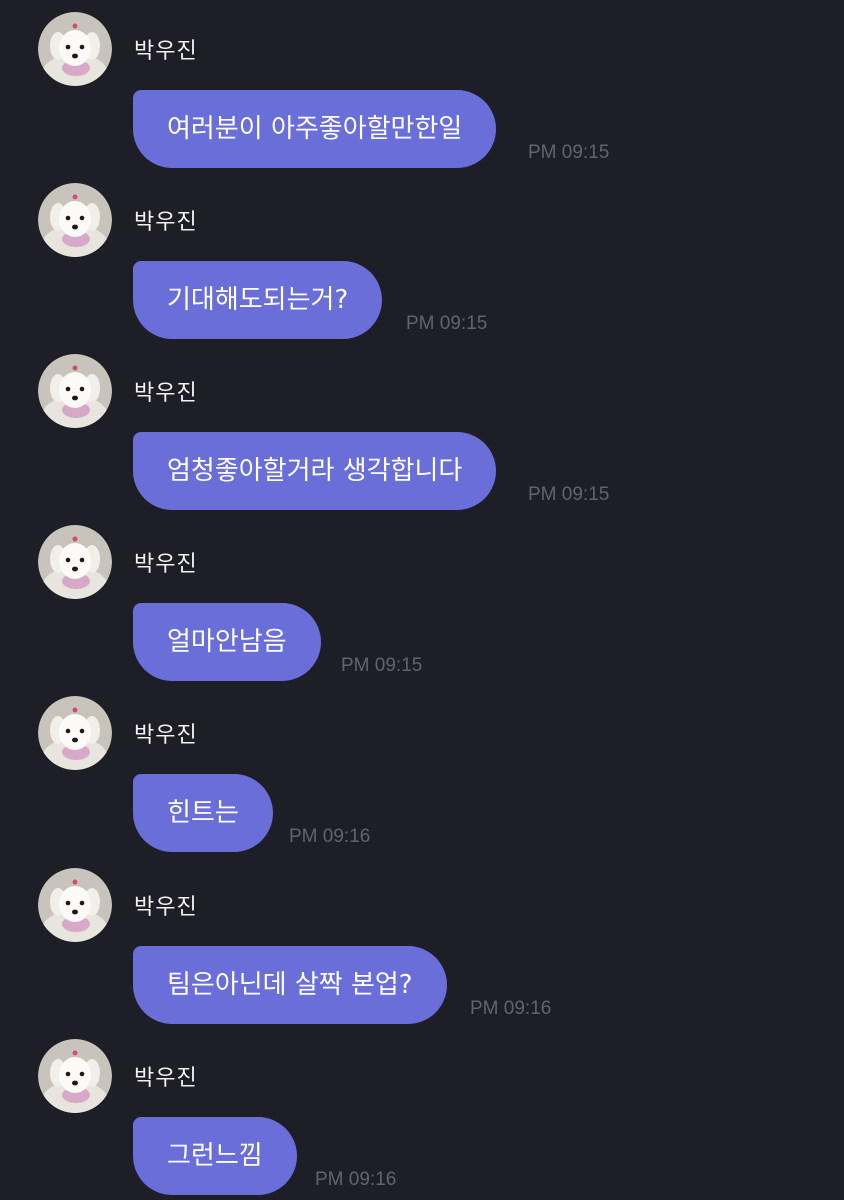 Image resolution: width=844 pixels, height=1200 pixels. Describe the element at coordinates (290, 985) in the screenshot. I see `message-bubble: 팀은아닌데 살짝 본업?` at that location.